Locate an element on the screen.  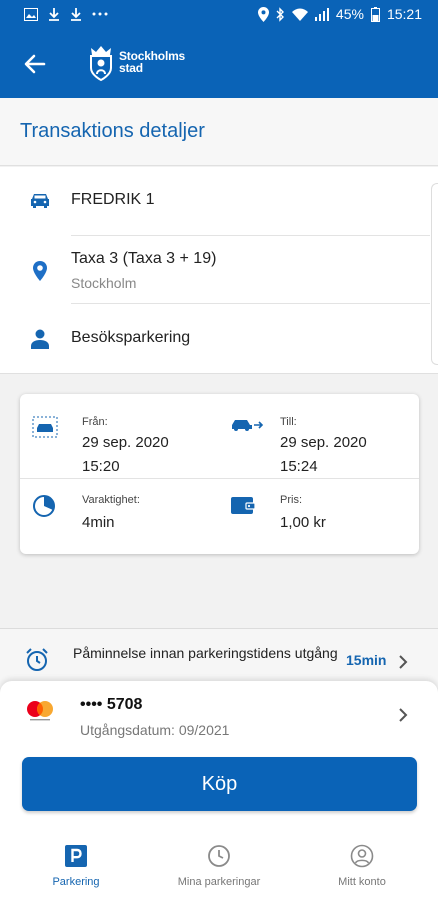
wifi-icon is located at coordinates (299, 14).